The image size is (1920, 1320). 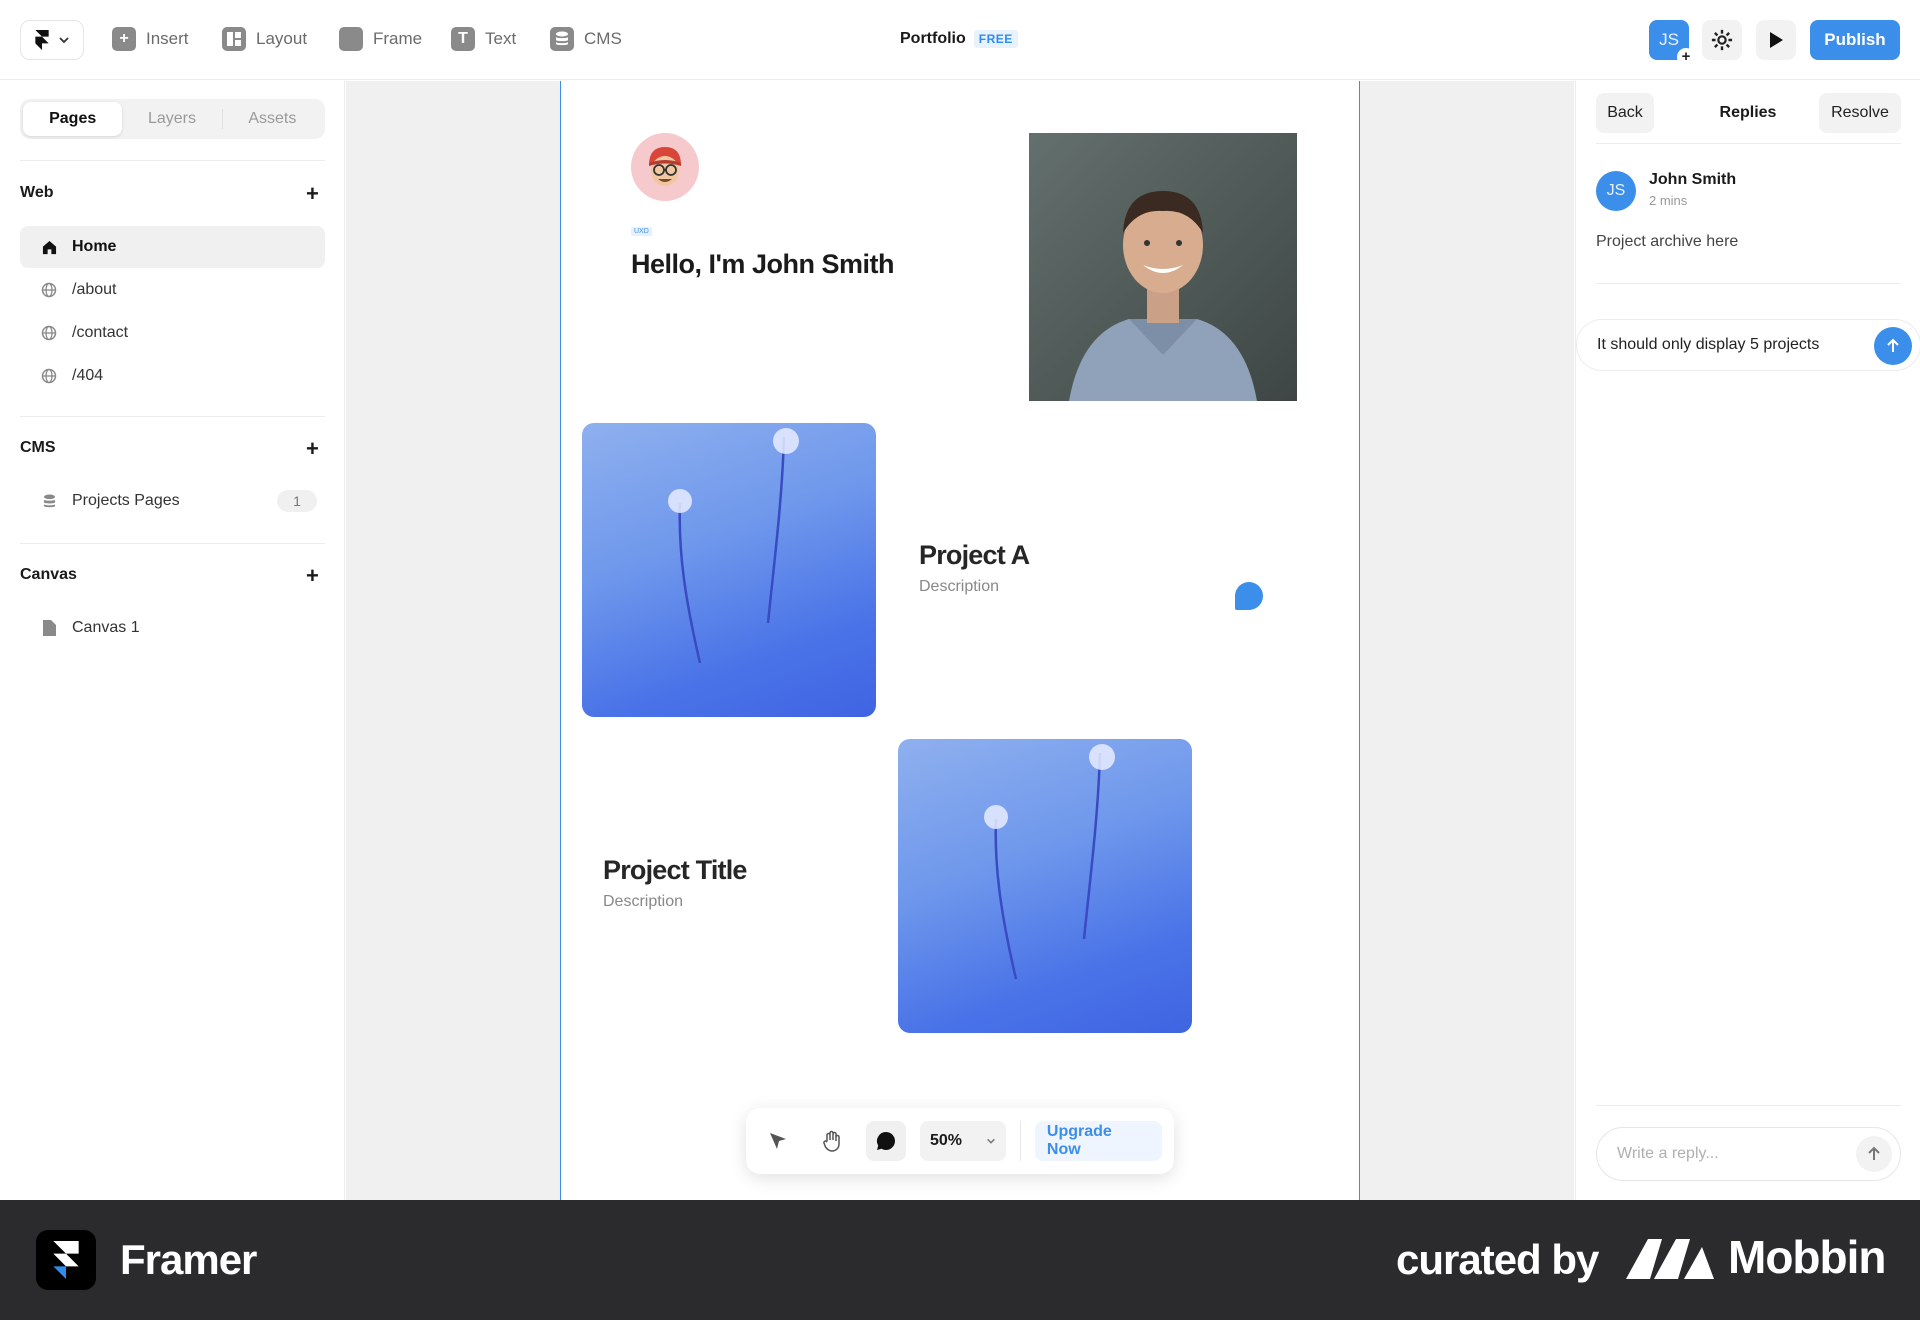 I want to click on portrait-photo, so click(x=1163, y=267).